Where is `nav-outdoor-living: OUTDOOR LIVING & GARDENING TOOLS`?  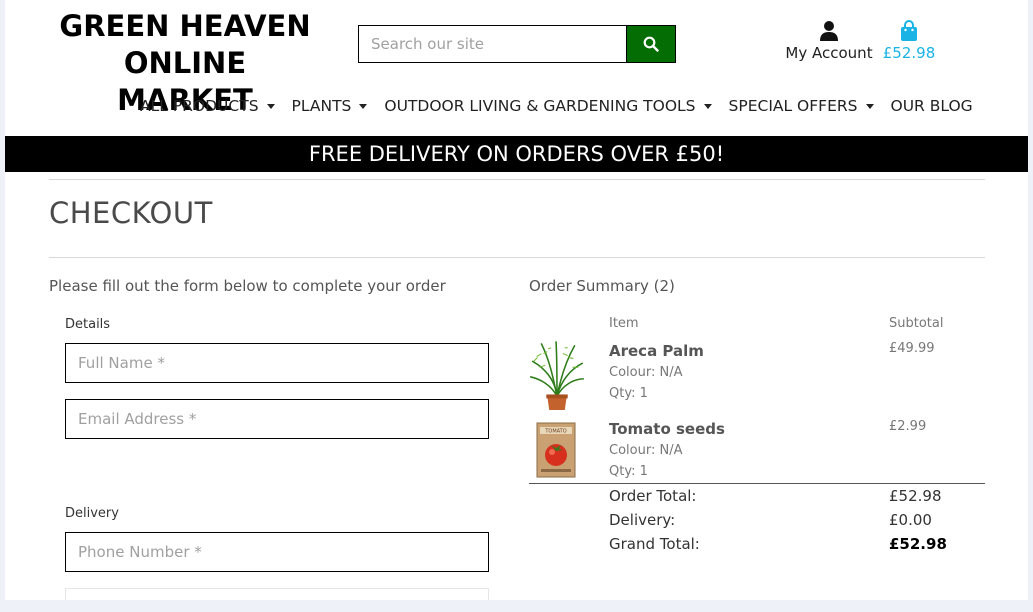 nav-outdoor-living: OUTDOOR LIVING & GARDENING TOOLS is located at coordinates (548, 106).